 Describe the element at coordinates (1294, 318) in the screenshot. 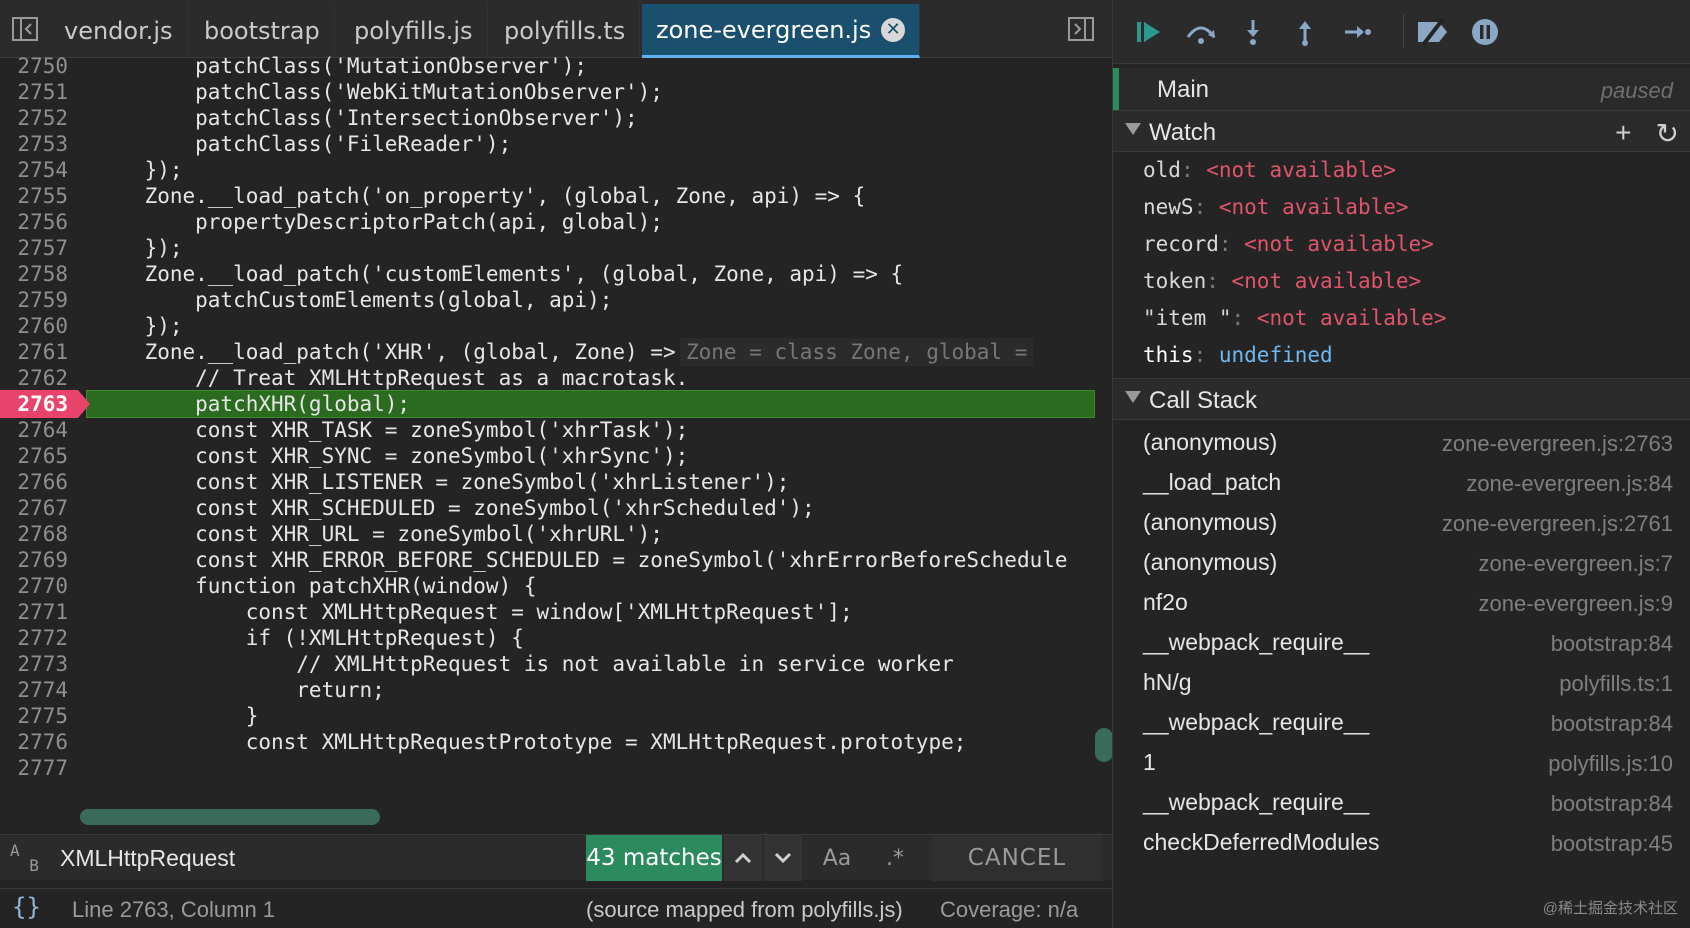

I see `watch-expression: "item ": <not available>` at that location.